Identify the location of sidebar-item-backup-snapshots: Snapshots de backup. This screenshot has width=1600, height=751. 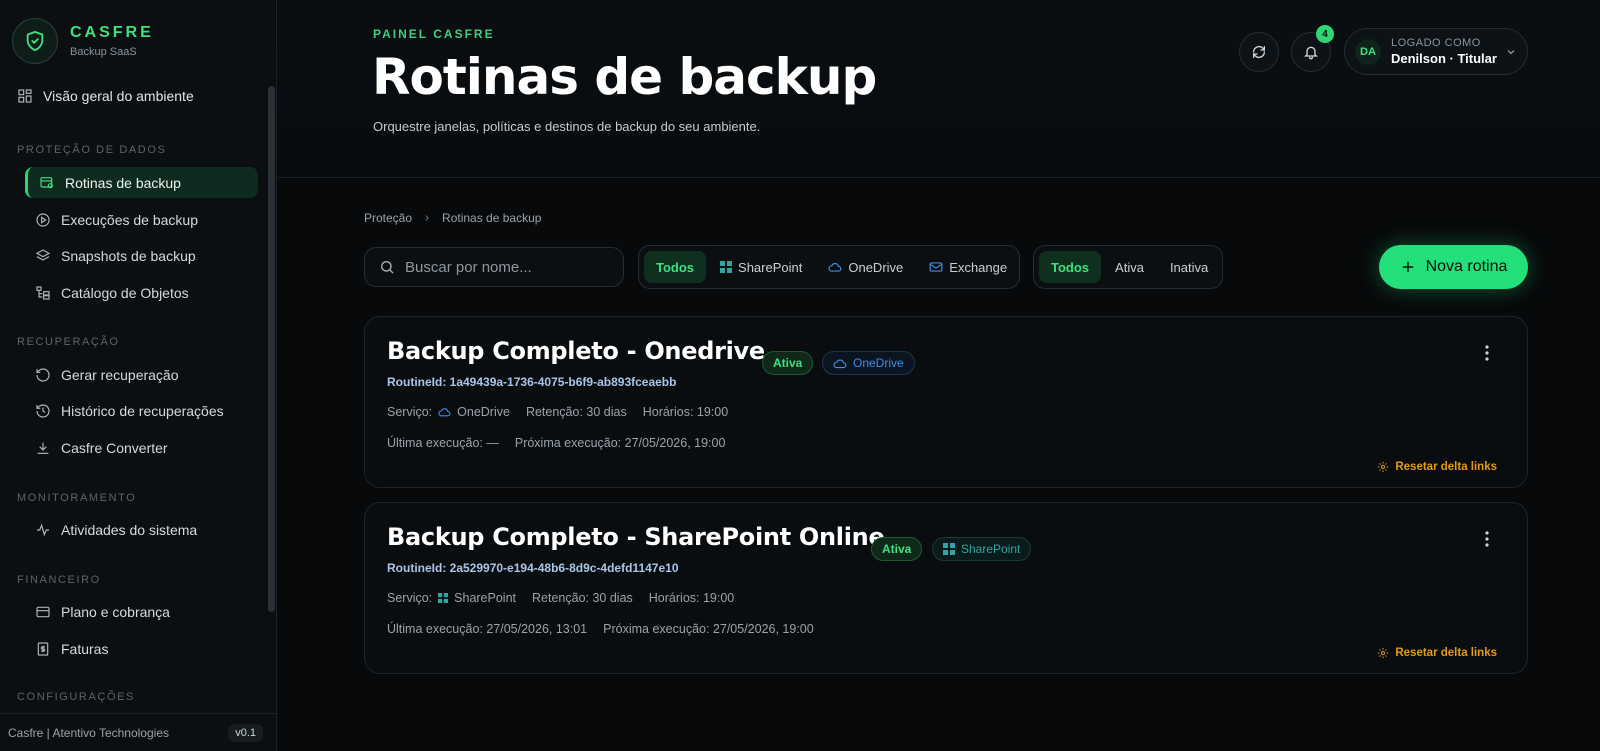
(141, 255).